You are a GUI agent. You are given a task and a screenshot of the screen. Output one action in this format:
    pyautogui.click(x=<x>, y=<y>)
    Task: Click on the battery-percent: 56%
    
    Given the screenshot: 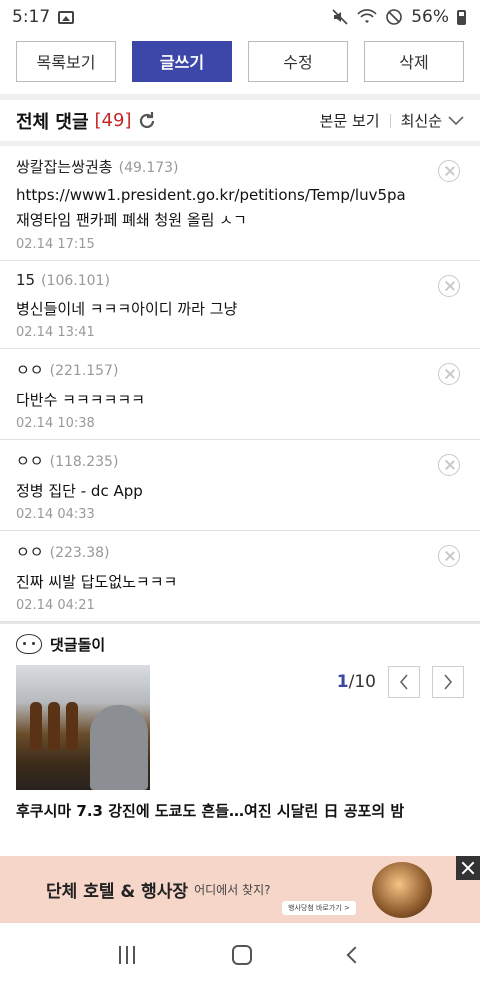 What is the action you would take?
    pyautogui.click(x=430, y=17)
    